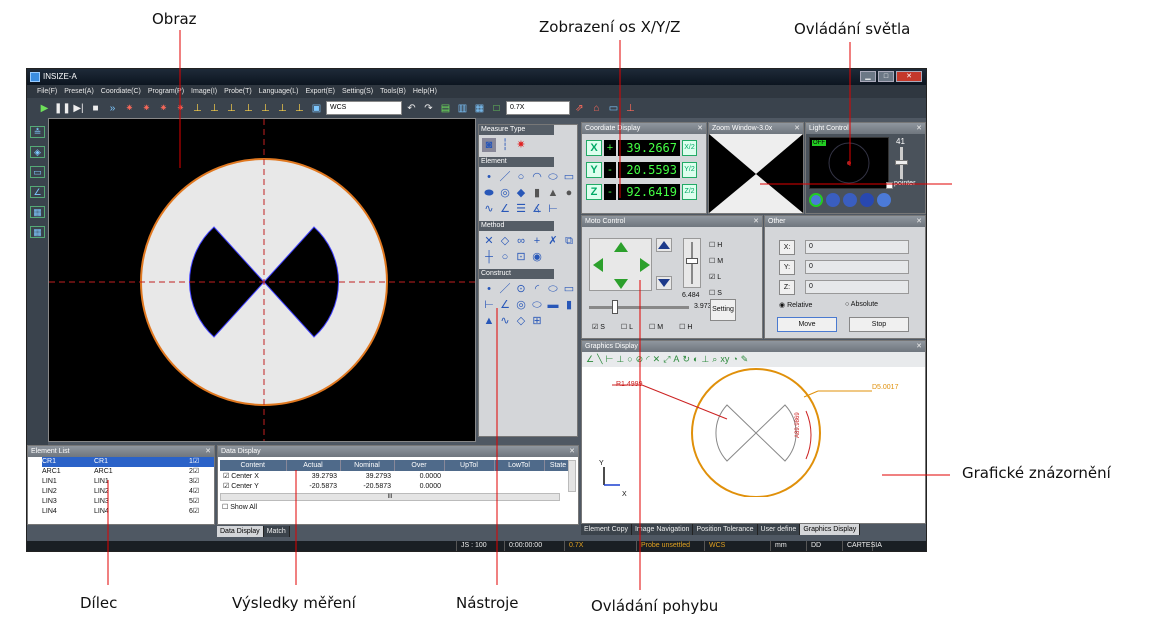 The image size is (1149, 618). What do you see at coordinates (521, 257) in the screenshot?
I see `frame-icon: ⊡` at bounding box center [521, 257].